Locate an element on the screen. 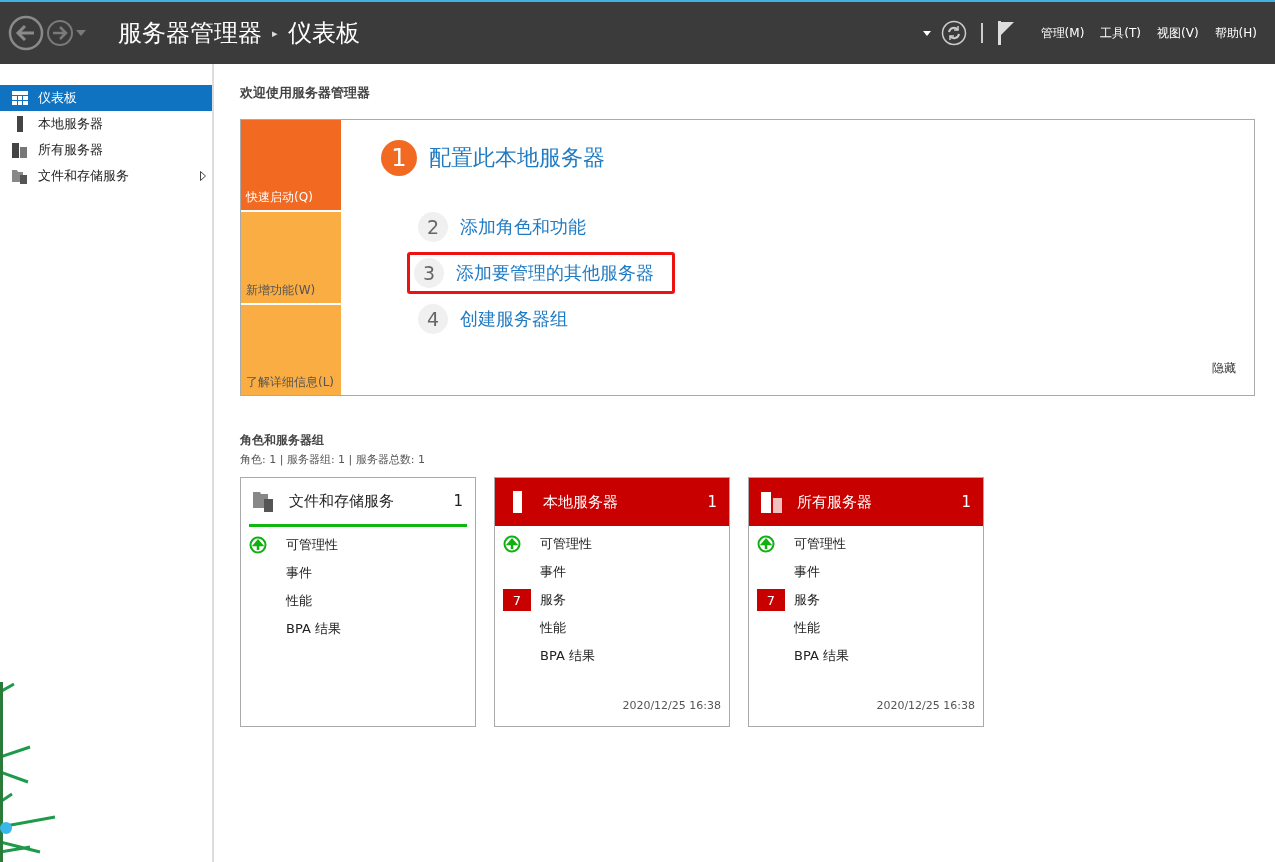 Image resolution: width=1275 pixels, height=862 pixels. step-link: 配置此本地服务器 is located at coordinates (517, 158).